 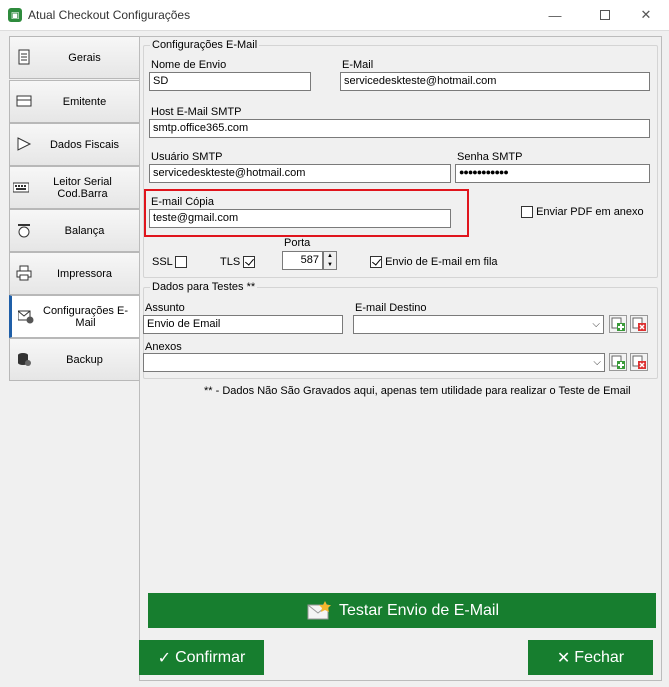 What do you see at coordinates (590, 212) in the screenshot?
I see `enviar-pdf-label: Enviar PDF em anexo` at bounding box center [590, 212].